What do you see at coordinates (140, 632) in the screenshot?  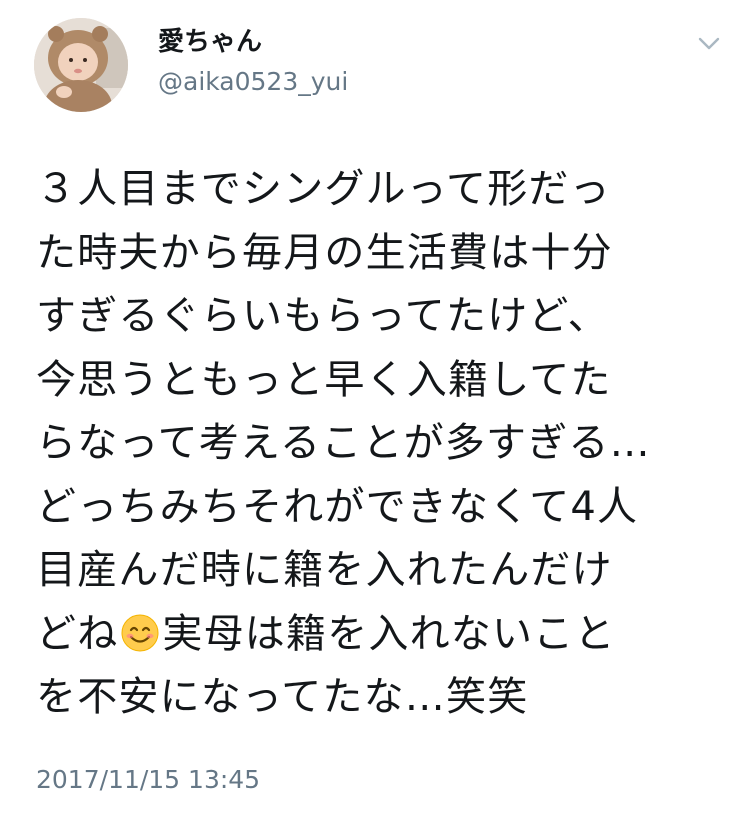 I see `smiling-face-emoji-icon` at bounding box center [140, 632].